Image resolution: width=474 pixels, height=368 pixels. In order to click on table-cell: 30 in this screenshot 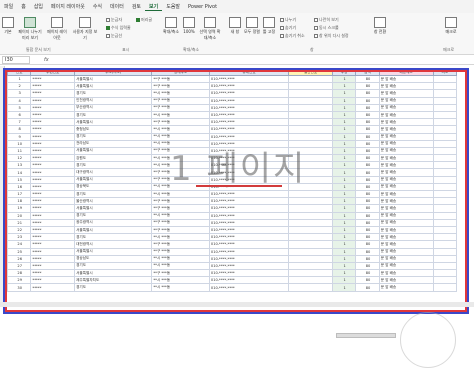, I will do `click(19, 287)`.